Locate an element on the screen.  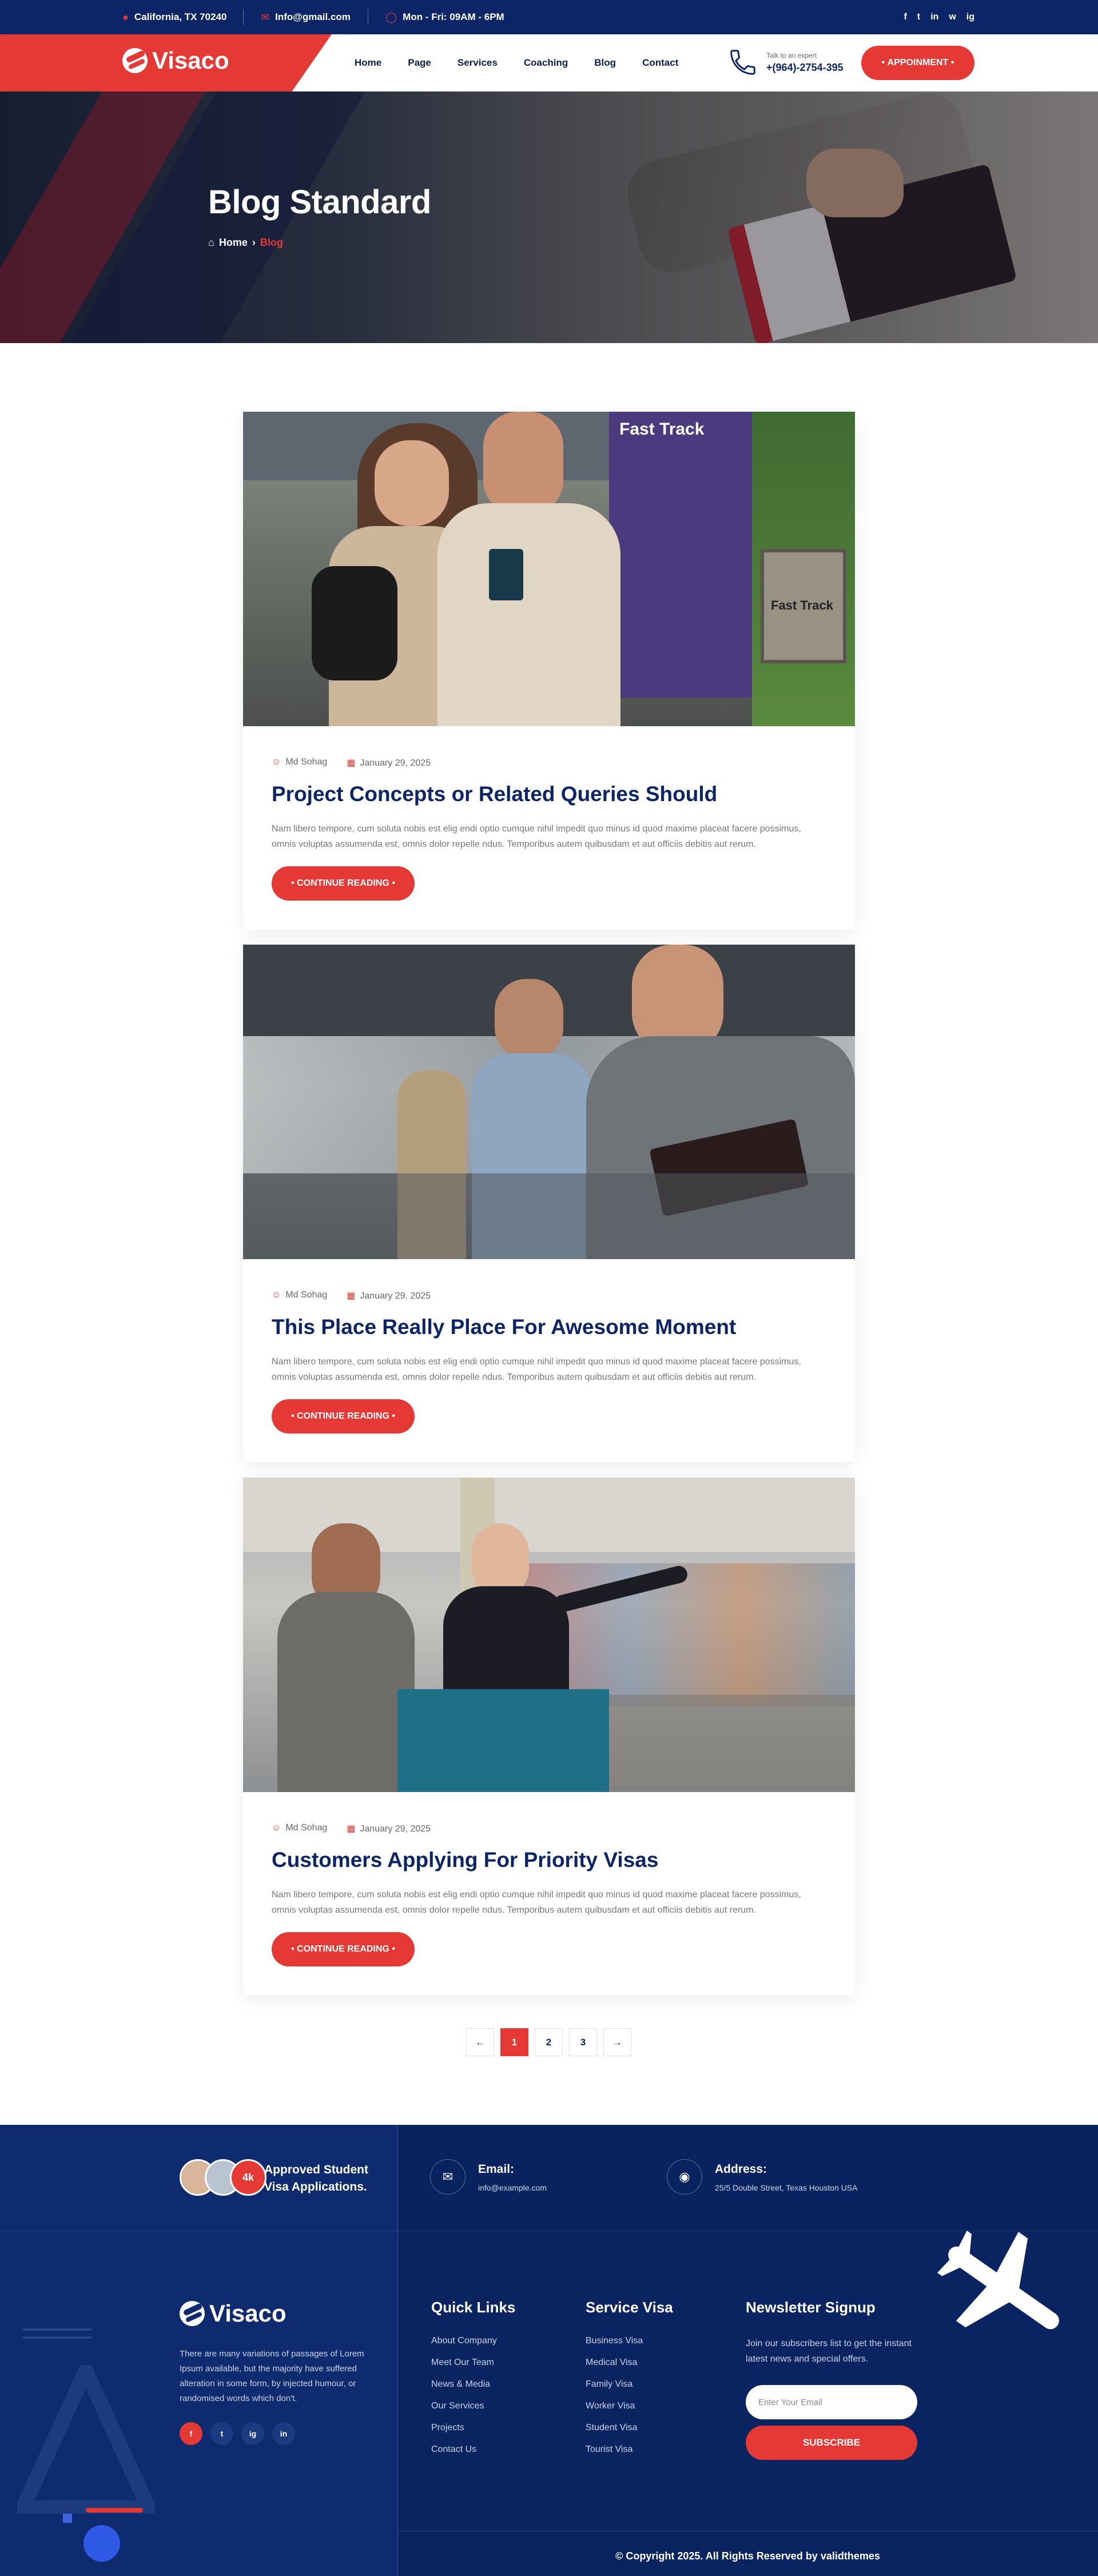
quick-link: About Company is located at coordinates (473, 2347).